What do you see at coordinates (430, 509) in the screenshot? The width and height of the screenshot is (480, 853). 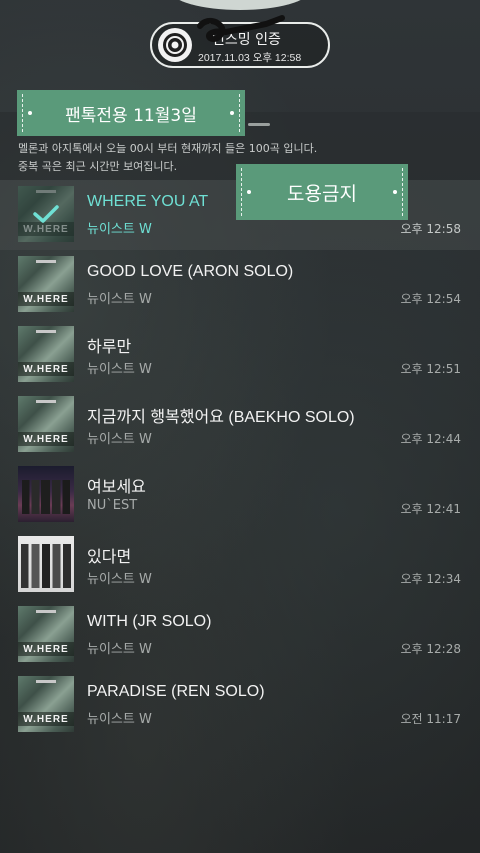 I see `track-time: 오후 12:41` at bounding box center [430, 509].